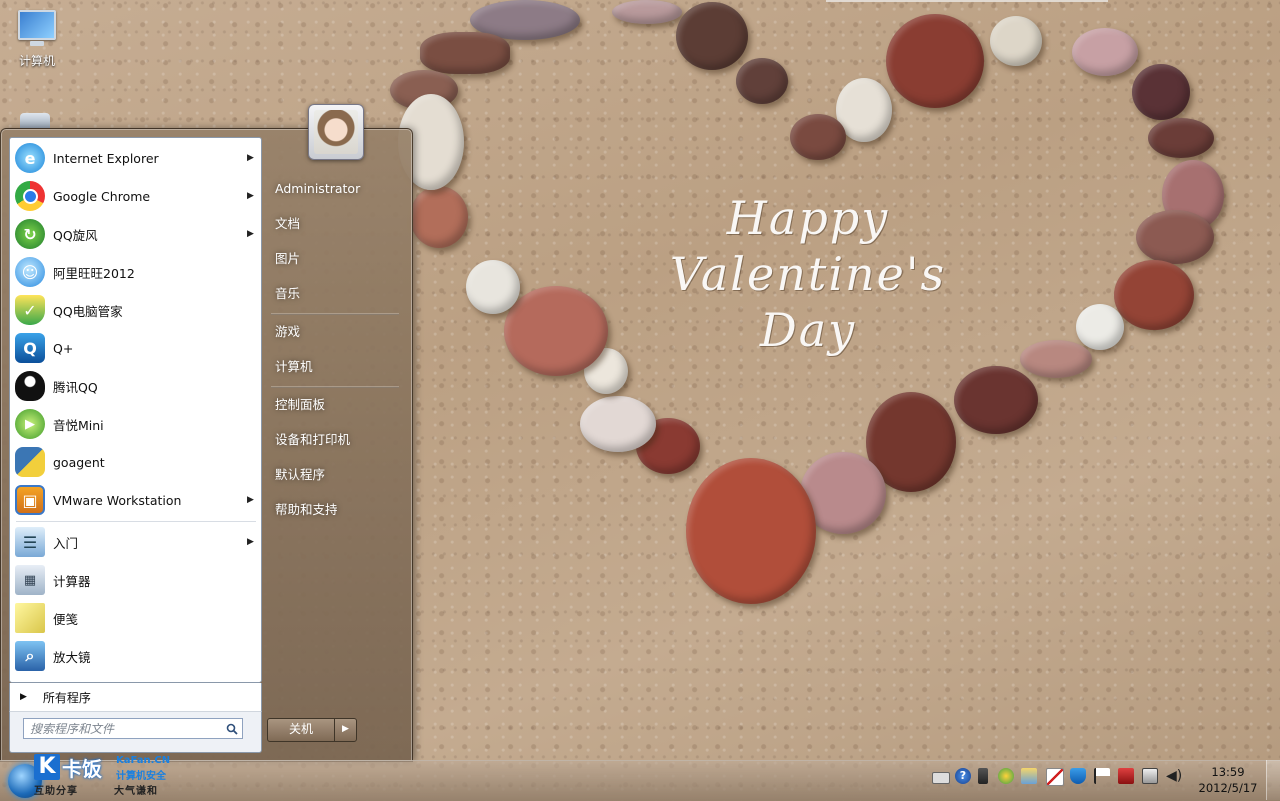 This screenshot has width=1280, height=801. What do you see at coordinates (135, 542) in the screenshot?
I see `program-getting-started: ☰ 入门 ▶` at bounding box center [135, 542].